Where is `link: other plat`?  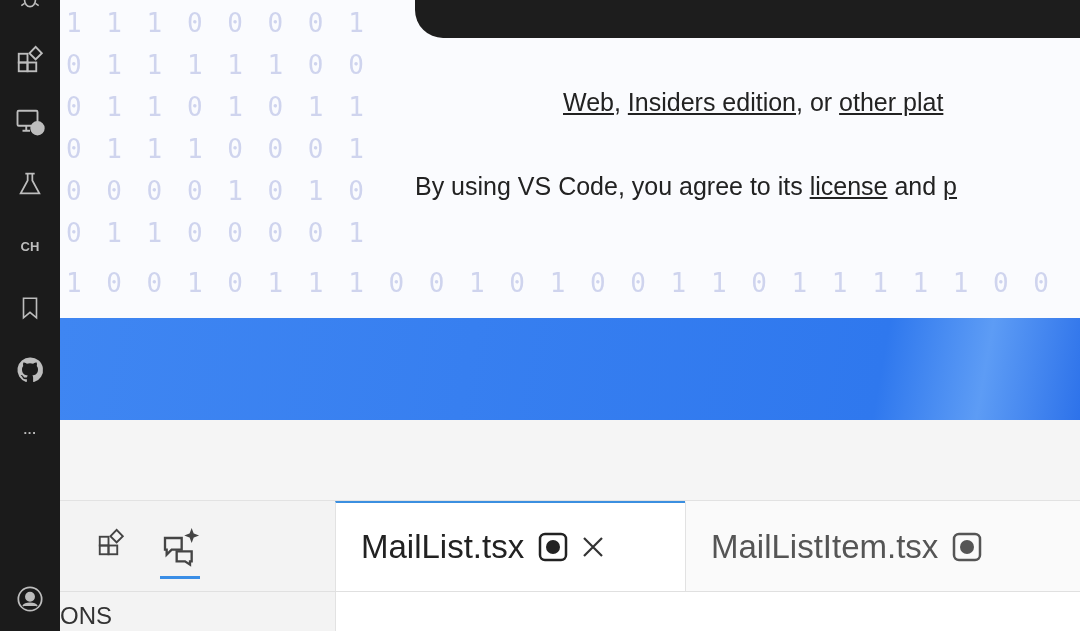 link: other plat is located at coordinates (891, 102).